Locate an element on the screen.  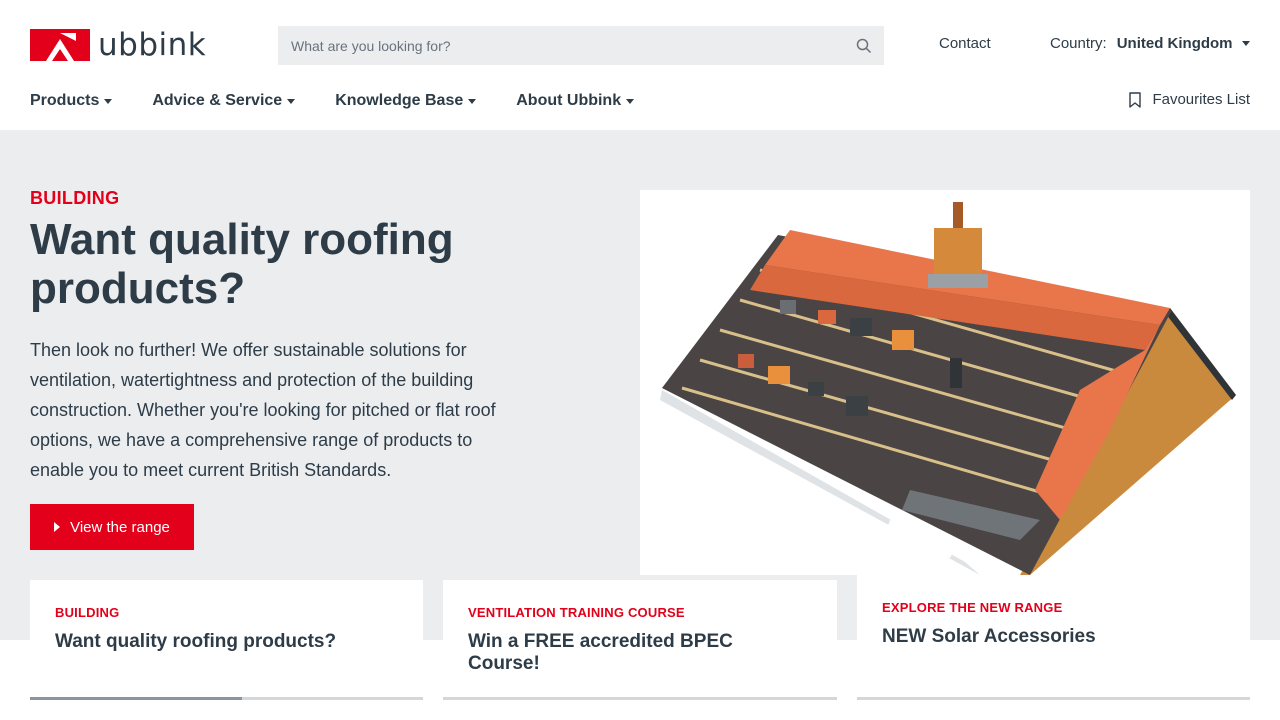
contact-link: Contact is located at coordinates (965, 43).